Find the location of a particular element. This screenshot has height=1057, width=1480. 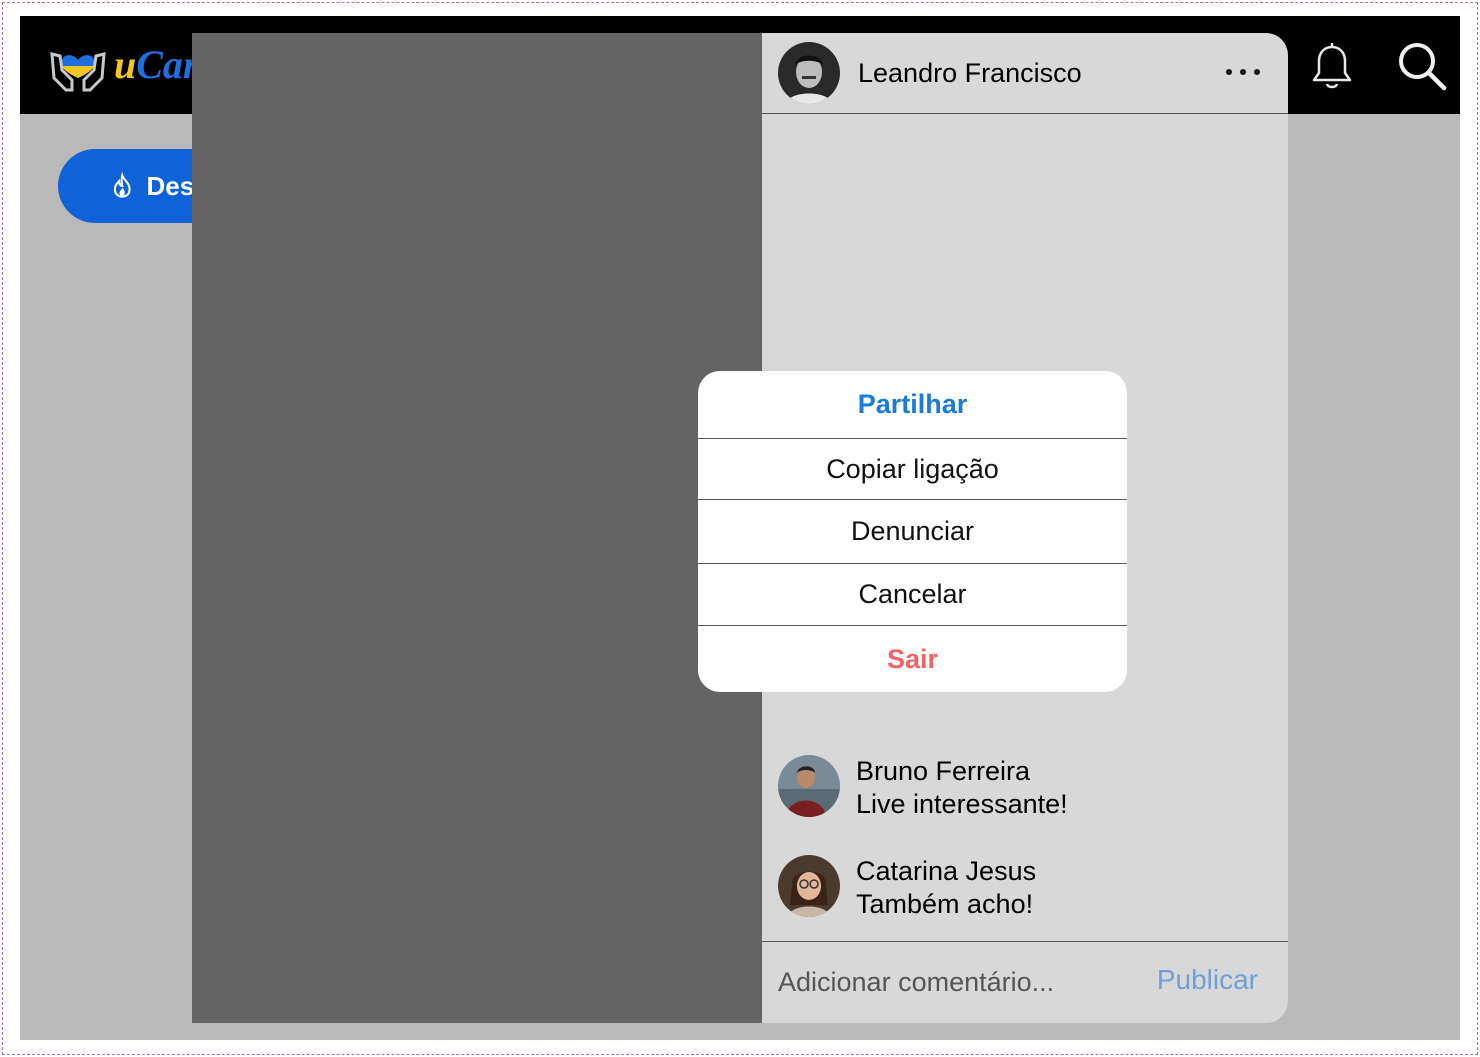

commenter-name: Bruno Ferreira is located at coordinates (962, 771).